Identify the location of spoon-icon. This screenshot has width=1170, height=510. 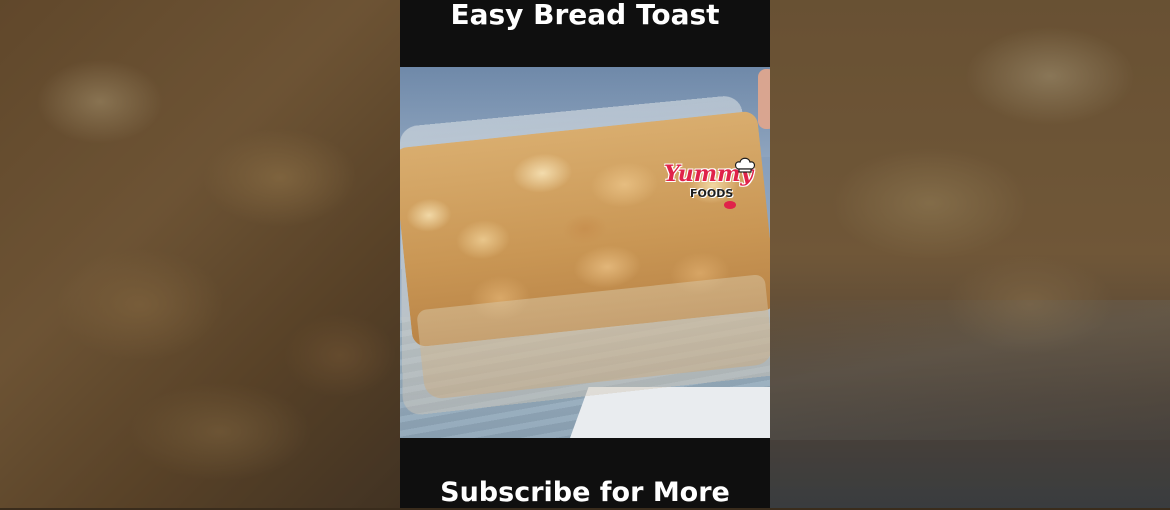
(730, 205).